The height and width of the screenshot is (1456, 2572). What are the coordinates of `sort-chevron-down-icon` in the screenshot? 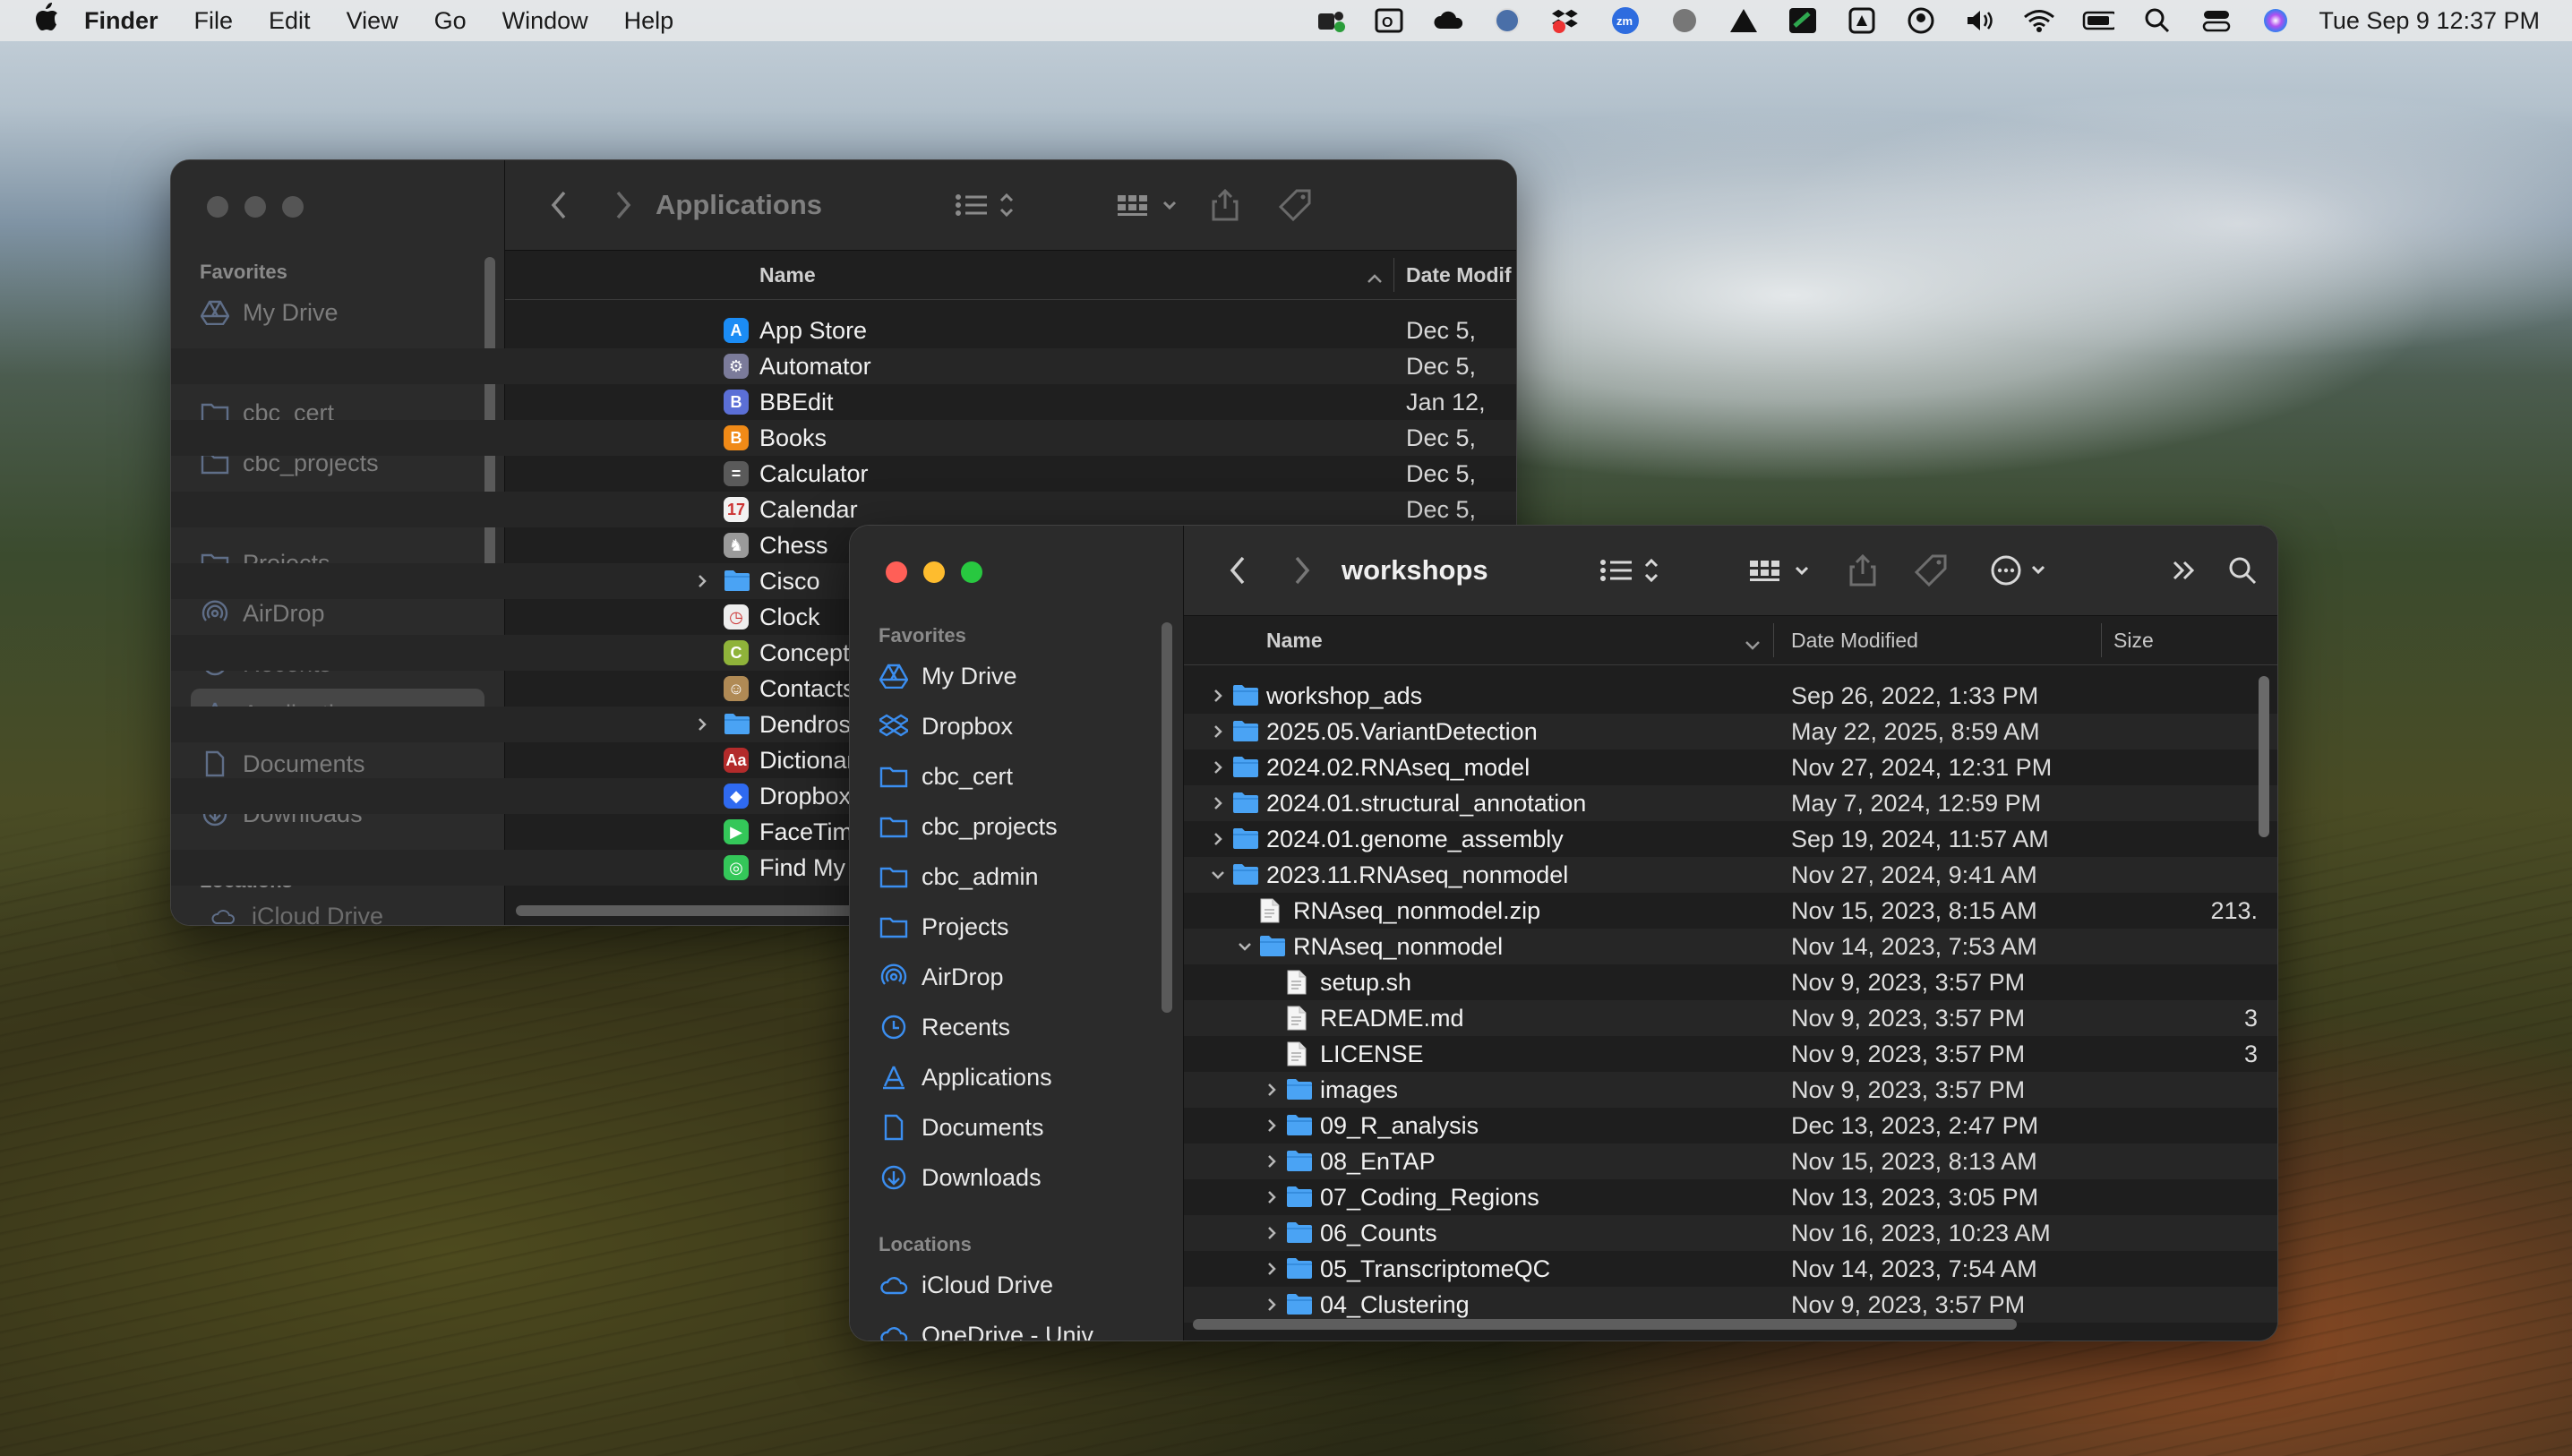 It's located at (1753, 644).